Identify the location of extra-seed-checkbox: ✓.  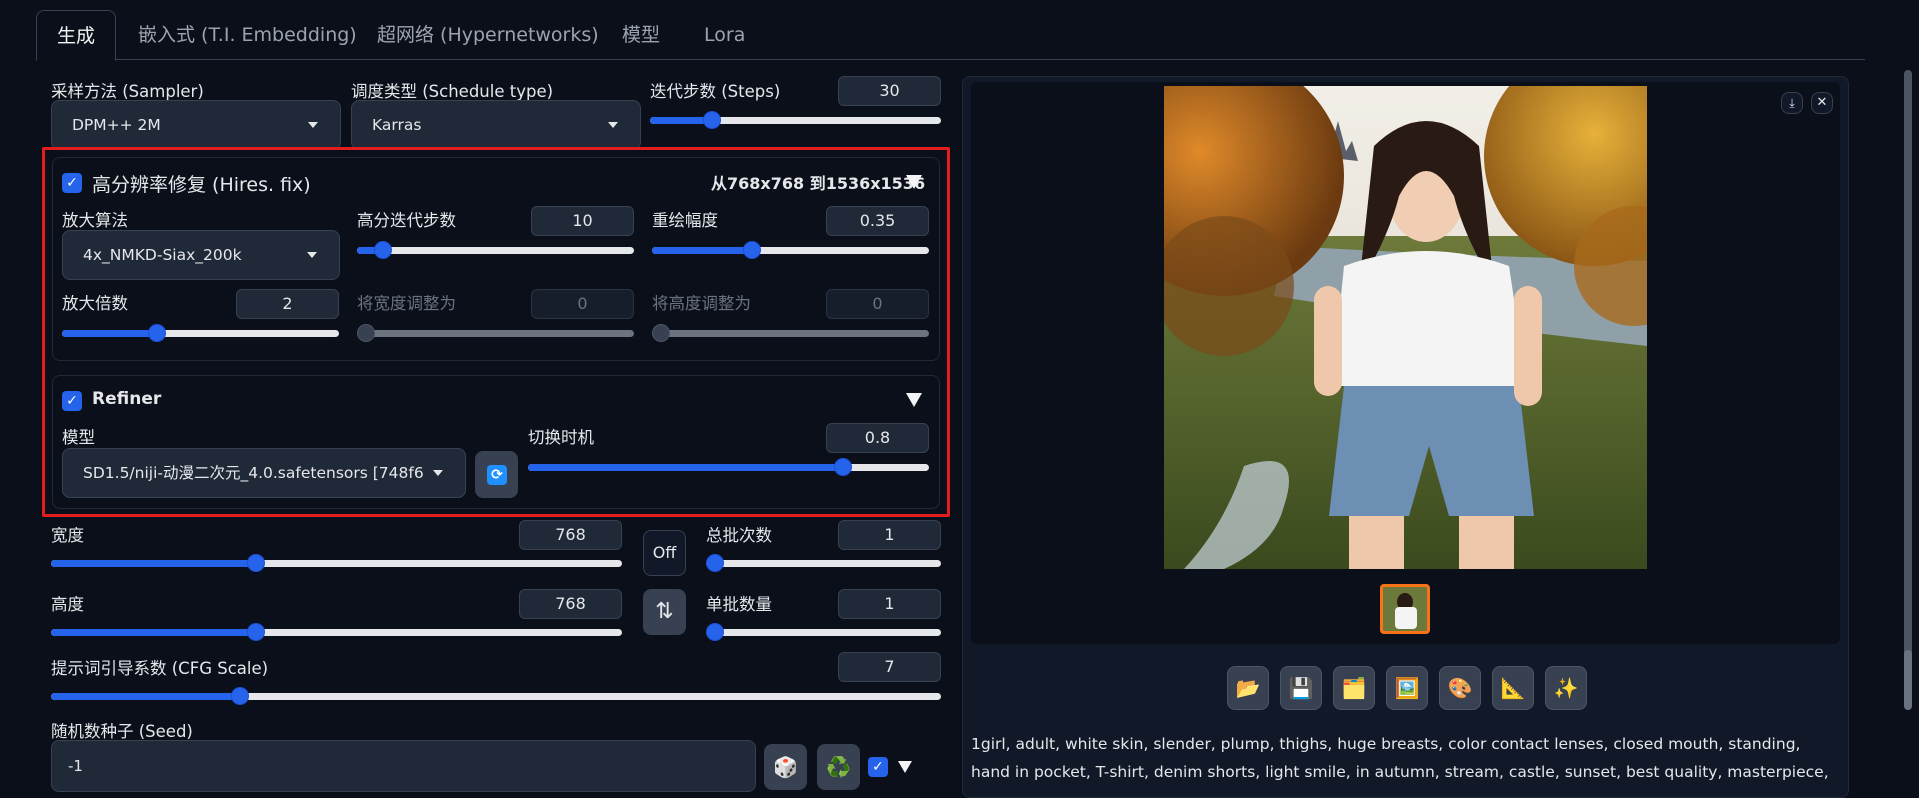
(878, 767).